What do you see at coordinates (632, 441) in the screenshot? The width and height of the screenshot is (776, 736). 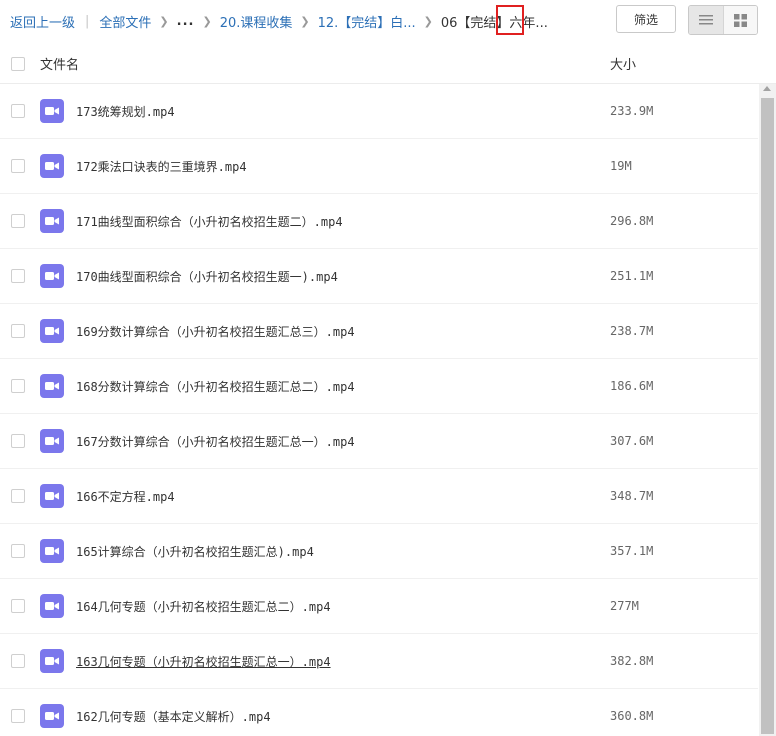 I see `file-size: 307.6M` at bounding box center [632, 441].